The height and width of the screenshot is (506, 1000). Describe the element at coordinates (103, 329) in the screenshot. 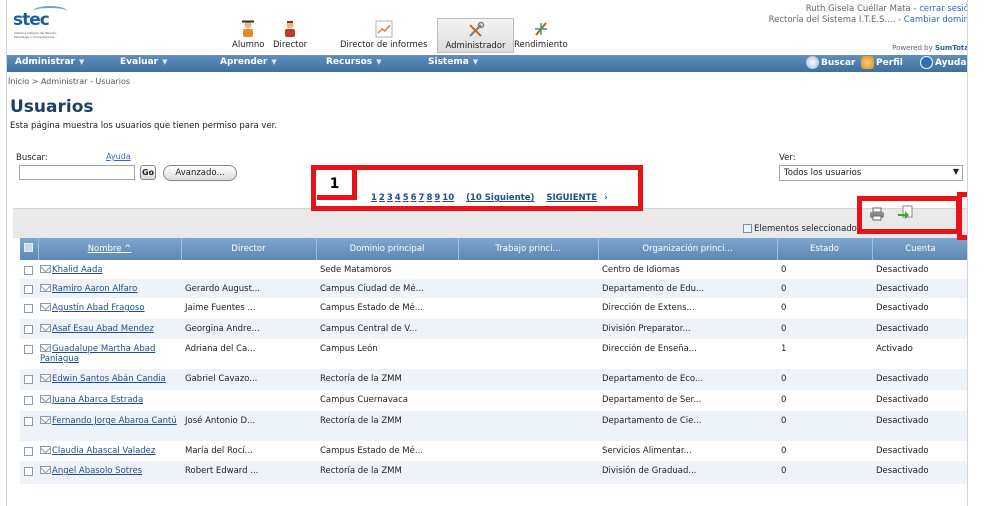

I see `user-name-link: Asaf Esau Abad Mendez` at that location.